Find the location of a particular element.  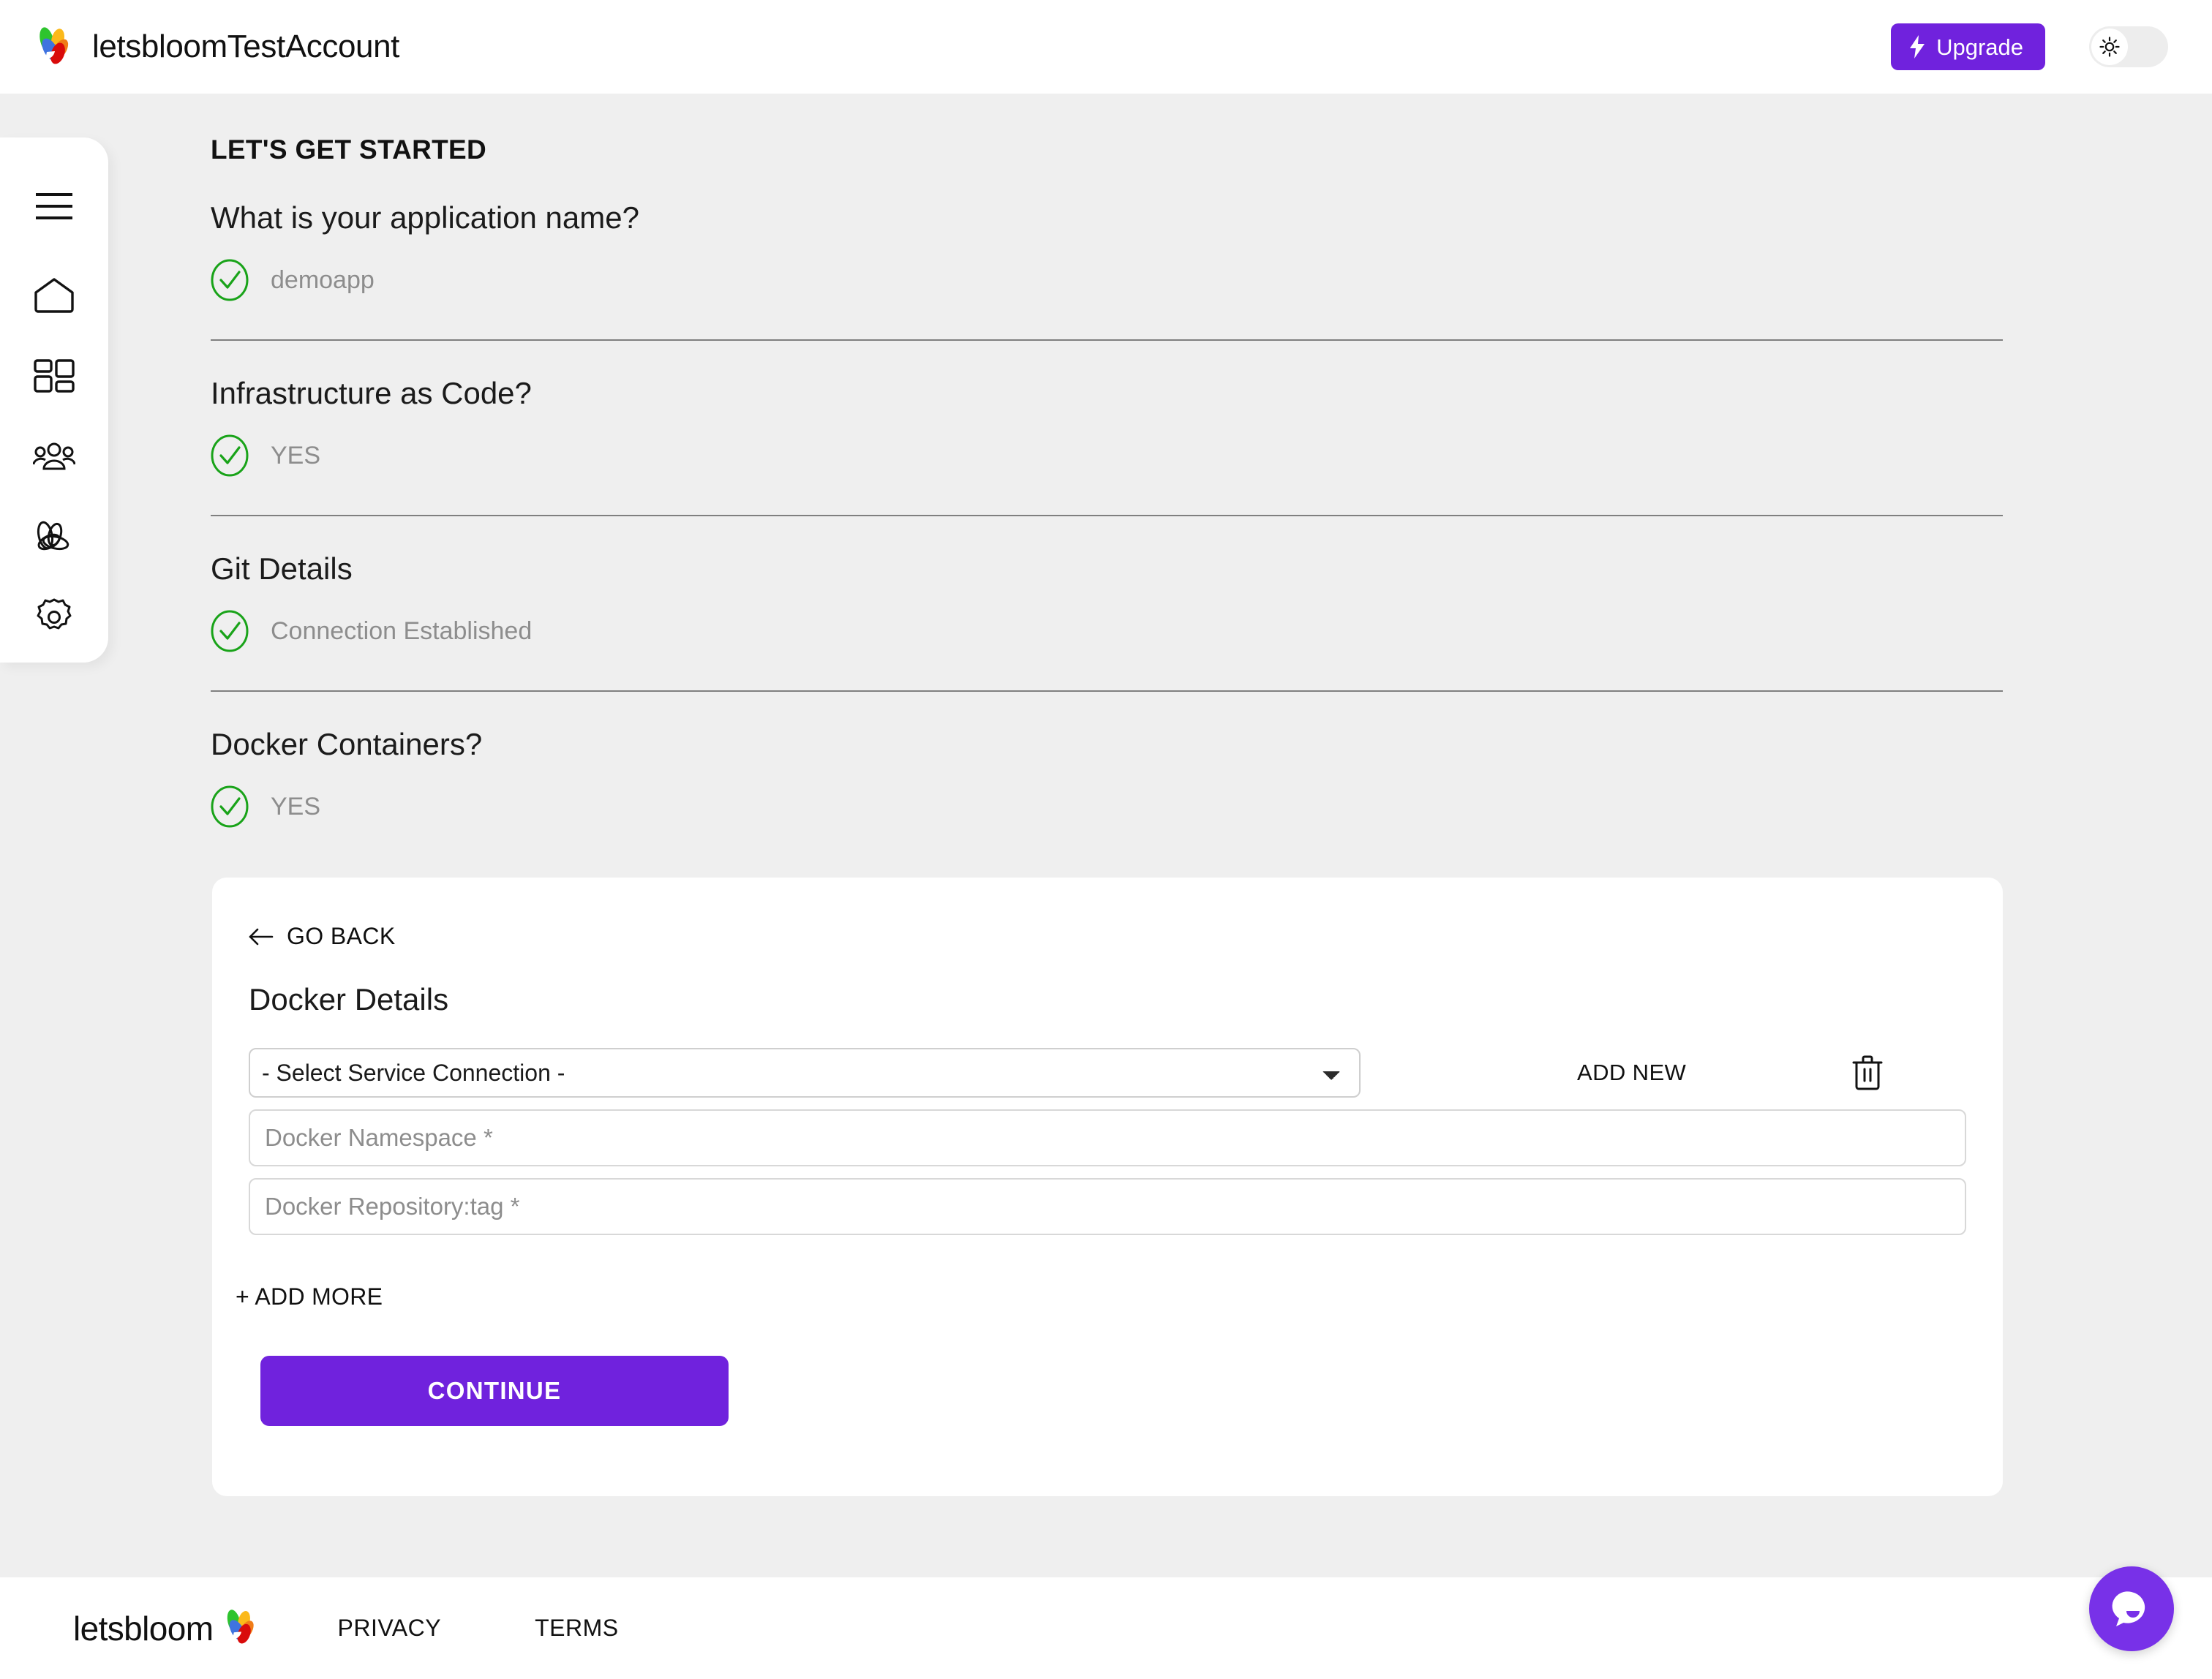

upgrade-button: Upgrade is located at coordinates (1968, 46).